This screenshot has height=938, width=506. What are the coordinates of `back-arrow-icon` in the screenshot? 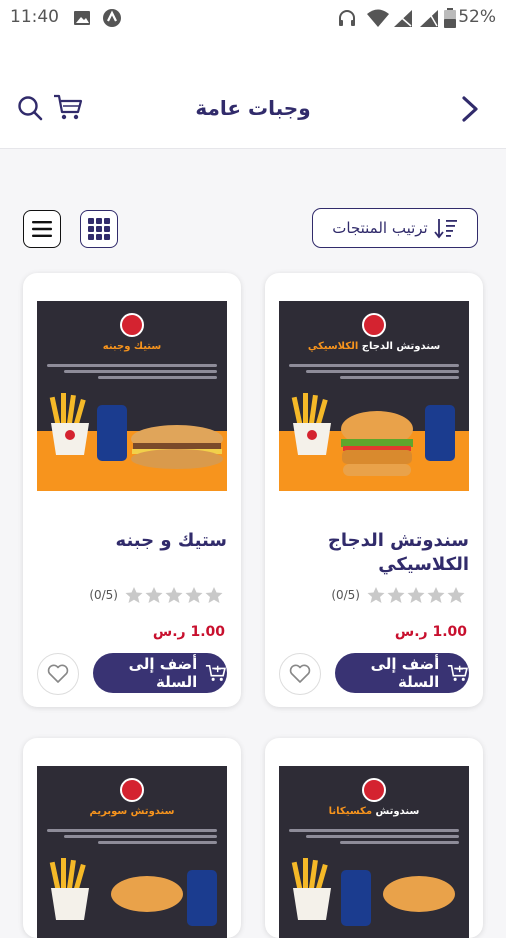 It's located at (470, 109).